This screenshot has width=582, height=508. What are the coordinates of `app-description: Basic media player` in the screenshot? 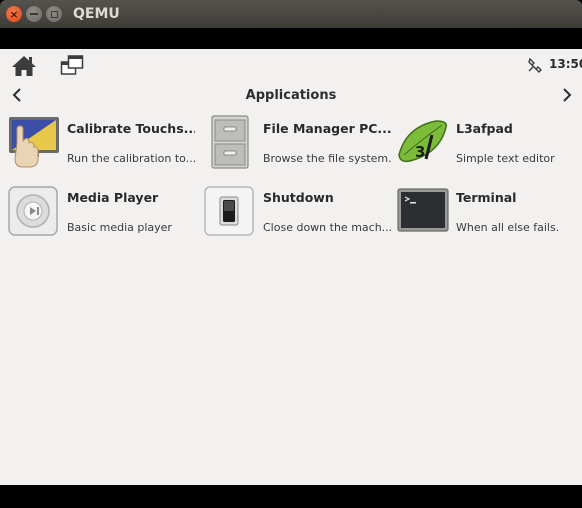 It's located at (119, 227).